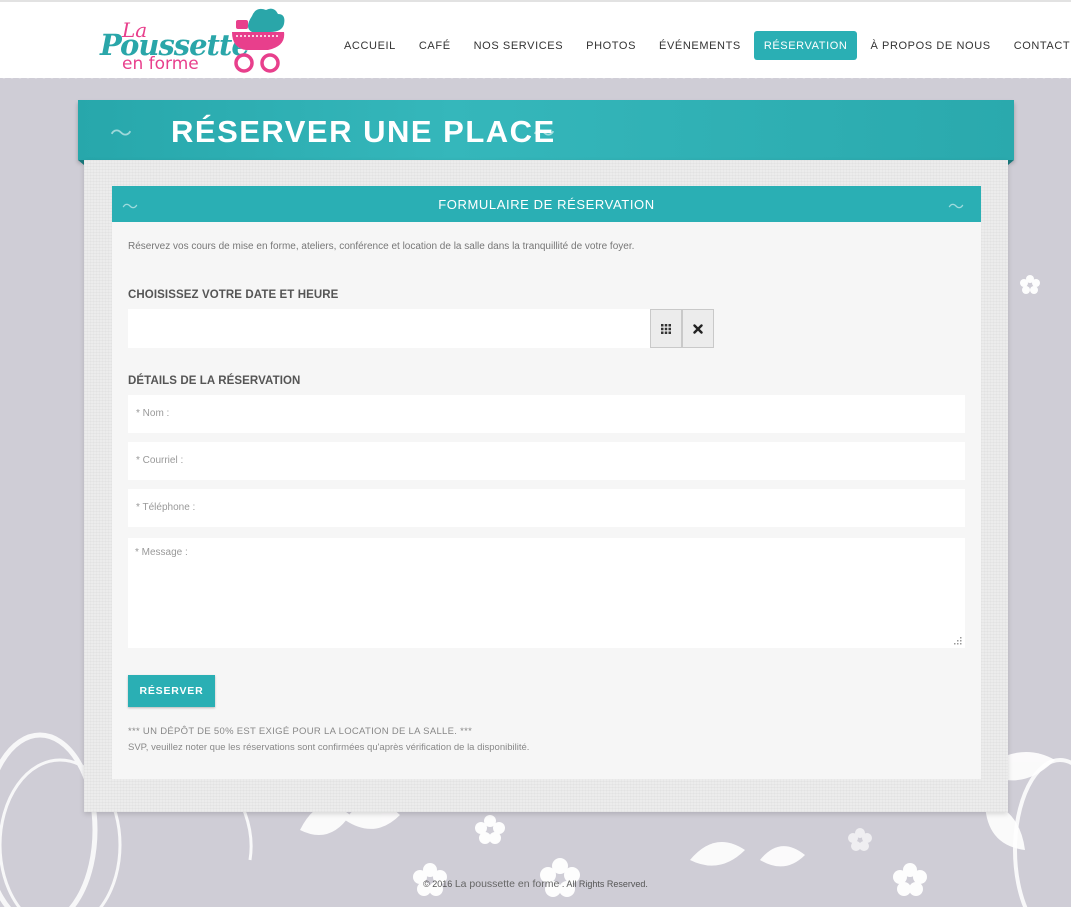  What do you see at coordinates (519, 45) in the screenshot?
I see `nav-item-nos-services: NOS SERVICES` at bounding box center [519, 45].